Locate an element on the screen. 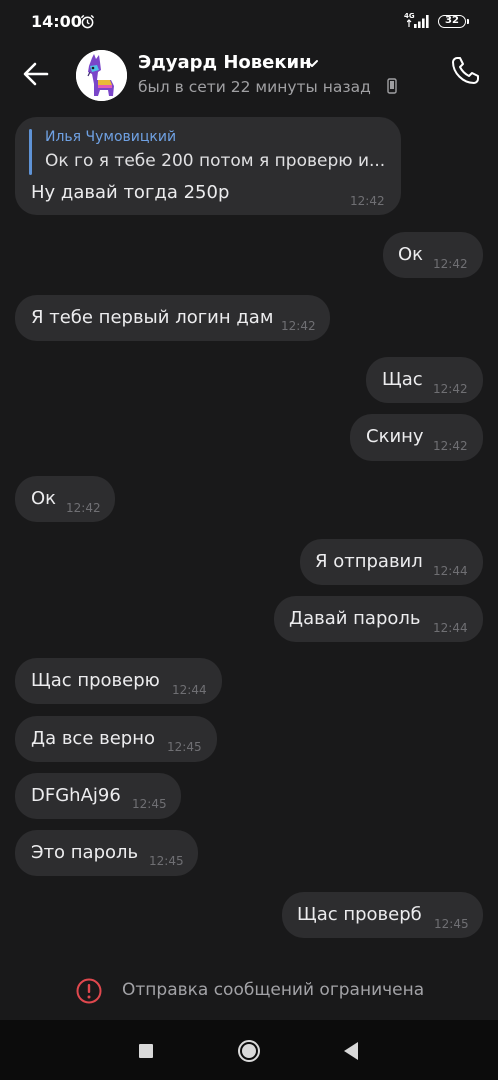  message-bubble-incoming: Я тебе первый логин дам 12:42 is located at coordinates (172, 318).